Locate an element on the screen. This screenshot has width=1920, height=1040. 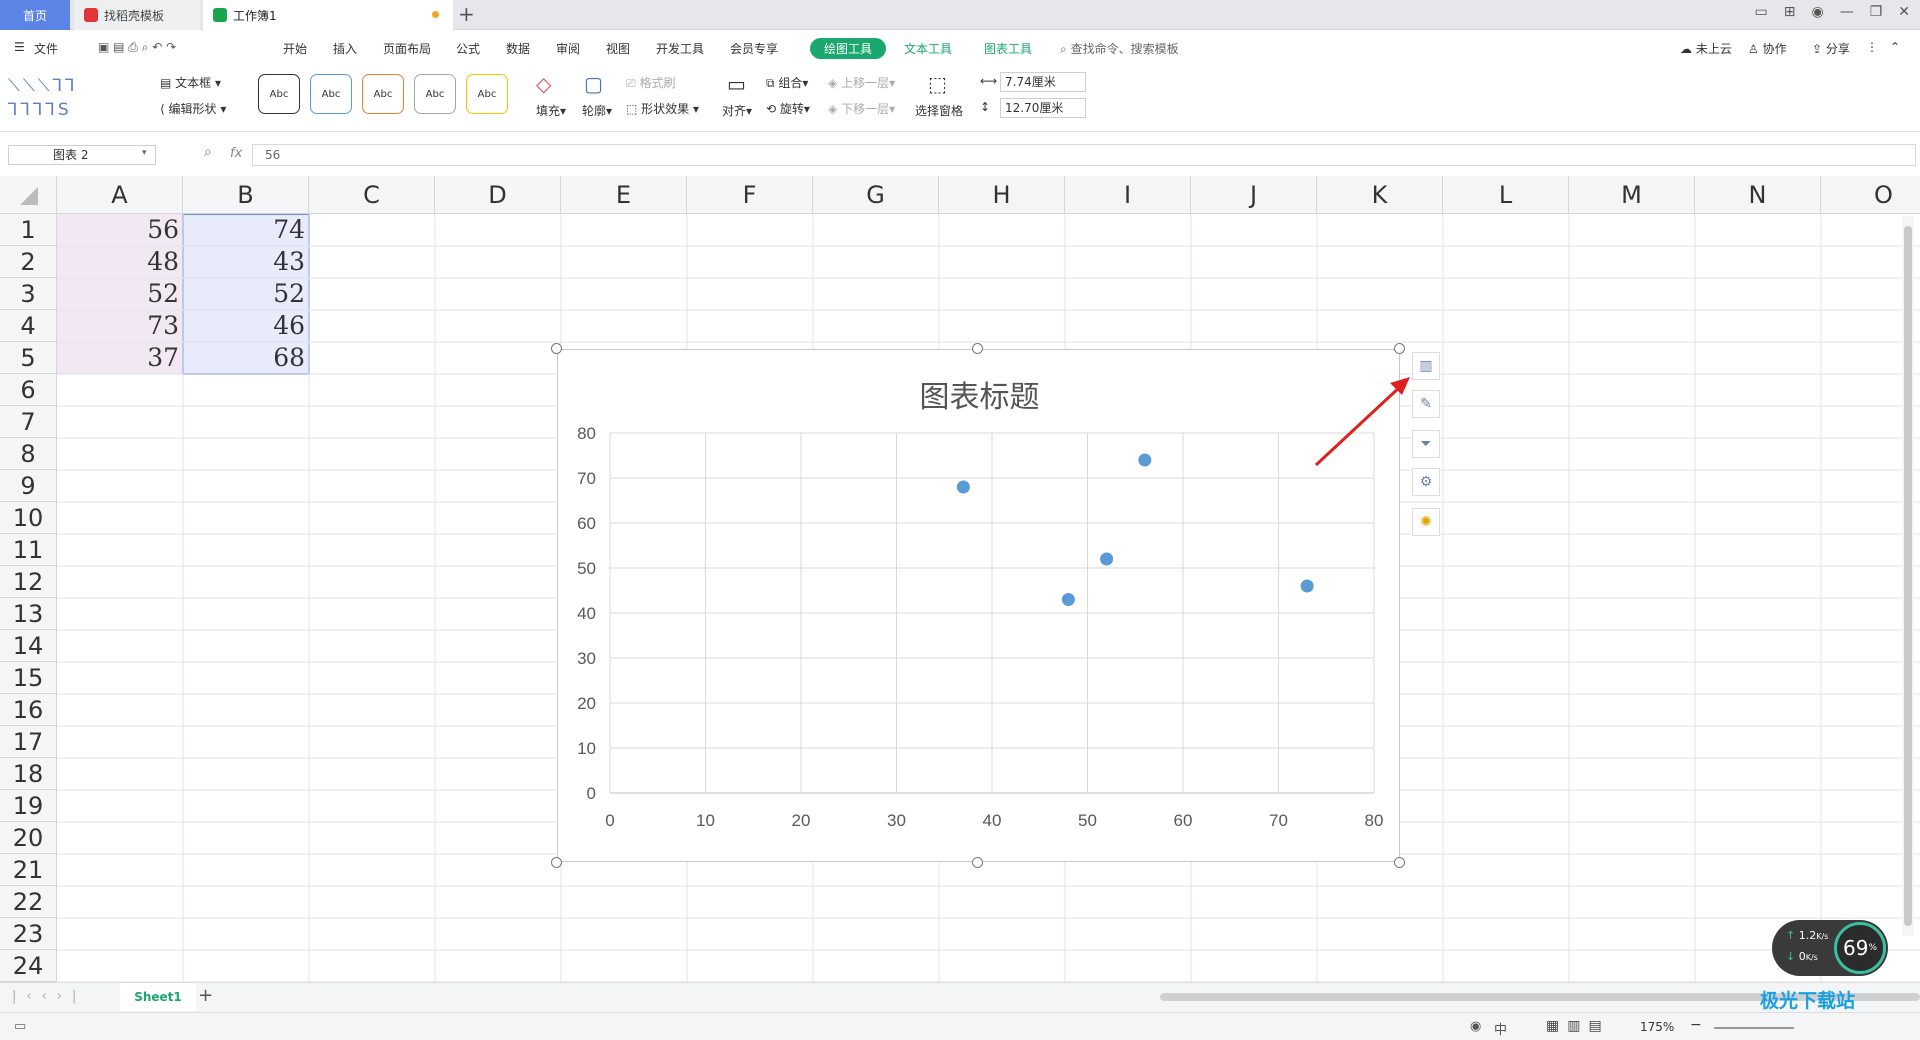
command-search: ⌕ 查找命令、搜索模板 is located at coordinates (1119, 48).